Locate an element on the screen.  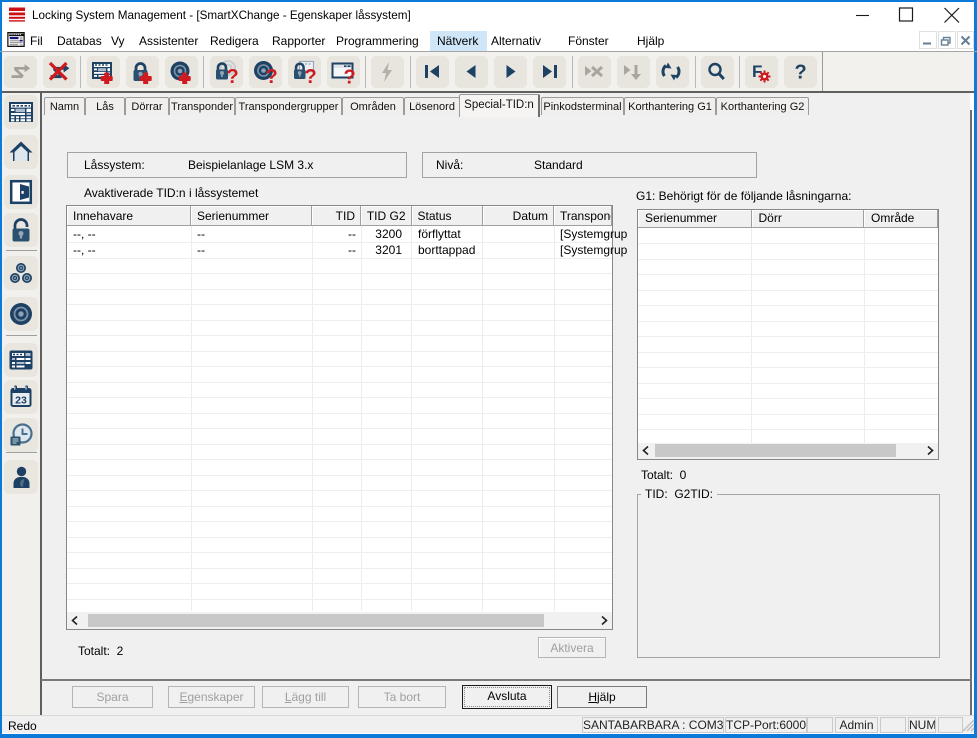
svg-text: F is located at coordinates (757, 71).